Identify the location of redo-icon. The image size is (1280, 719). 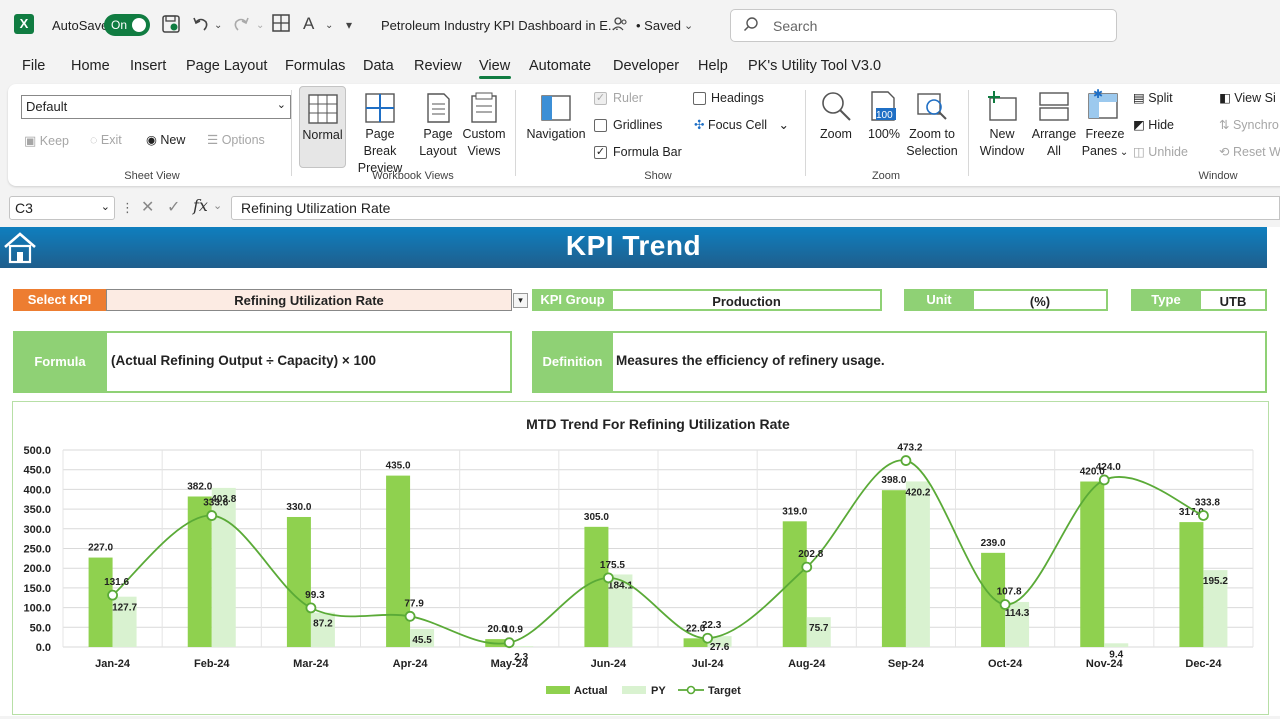
(241, 26).